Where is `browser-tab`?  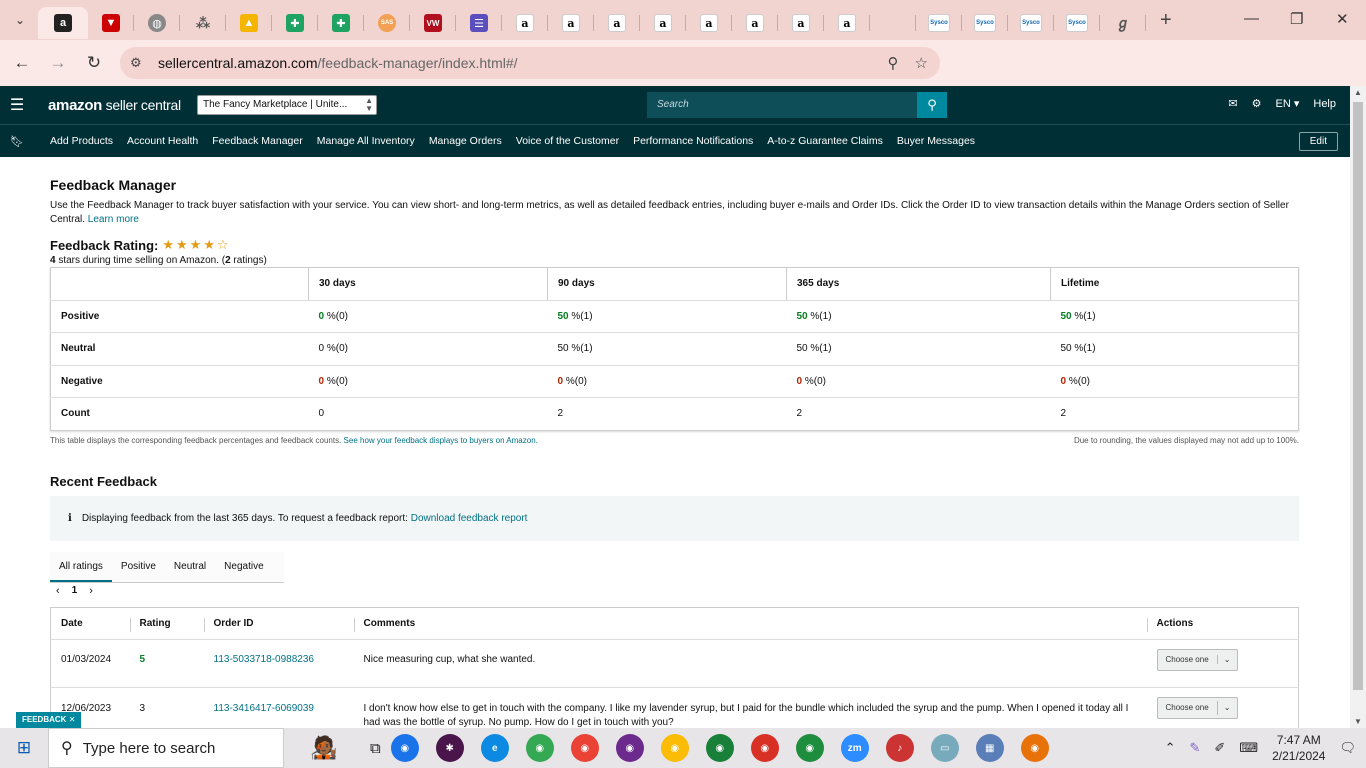
browser-tab is located at coordinates (893, 23).